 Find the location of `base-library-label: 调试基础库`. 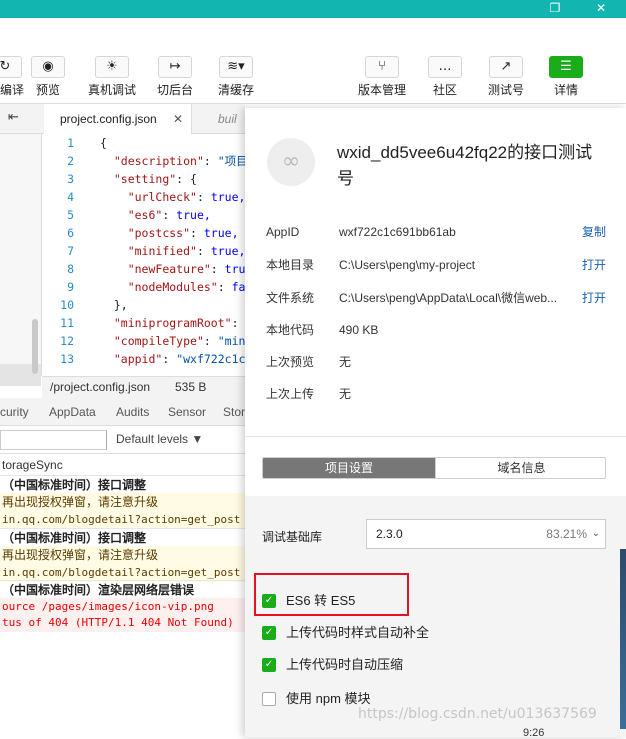

base-library-label: 调试基础库 is located at coordinates (292, 537).